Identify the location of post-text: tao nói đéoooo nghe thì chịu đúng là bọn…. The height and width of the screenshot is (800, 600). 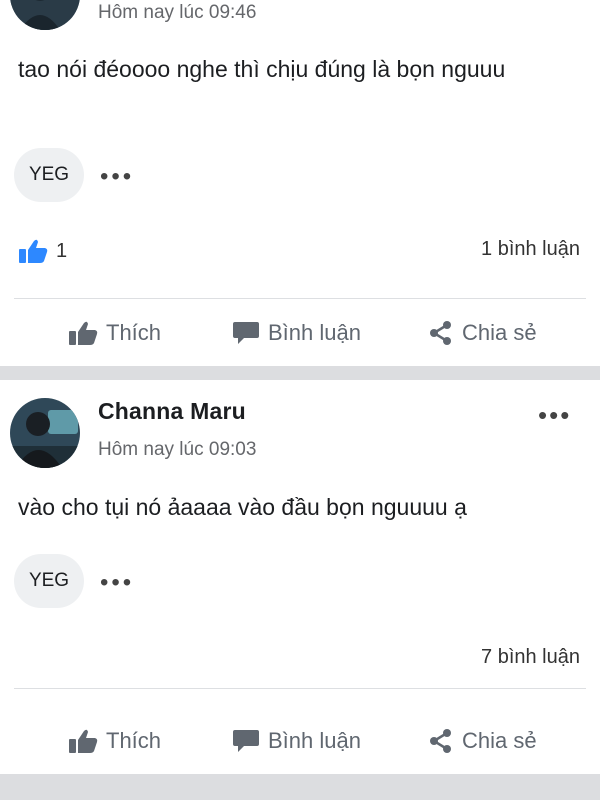
(262, 69).